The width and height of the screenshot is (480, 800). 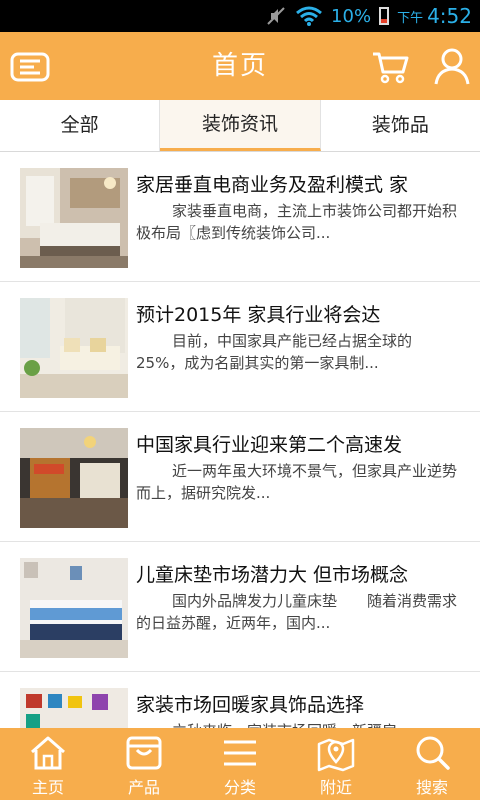 I want to click on battery-percent: 10%, so click(x=351, y=16).